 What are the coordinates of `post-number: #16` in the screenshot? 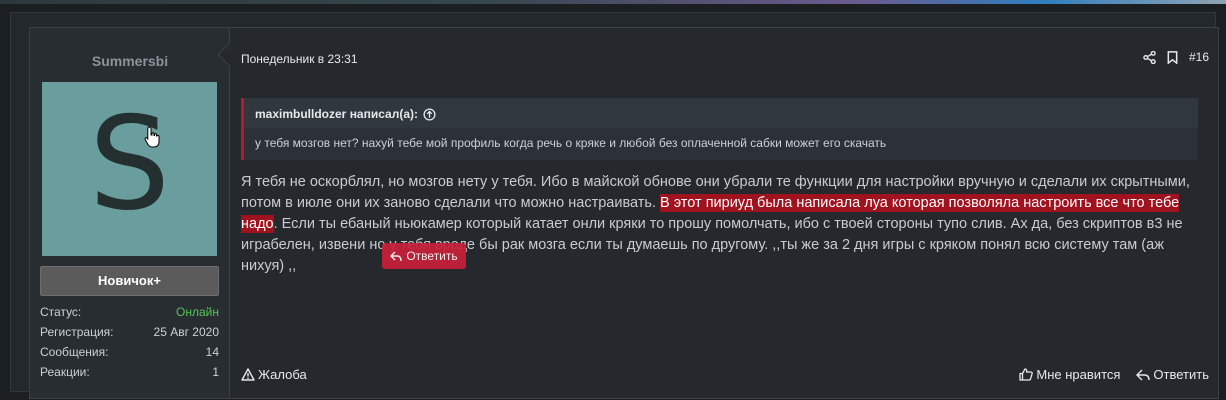 It's located at (1199, 57).